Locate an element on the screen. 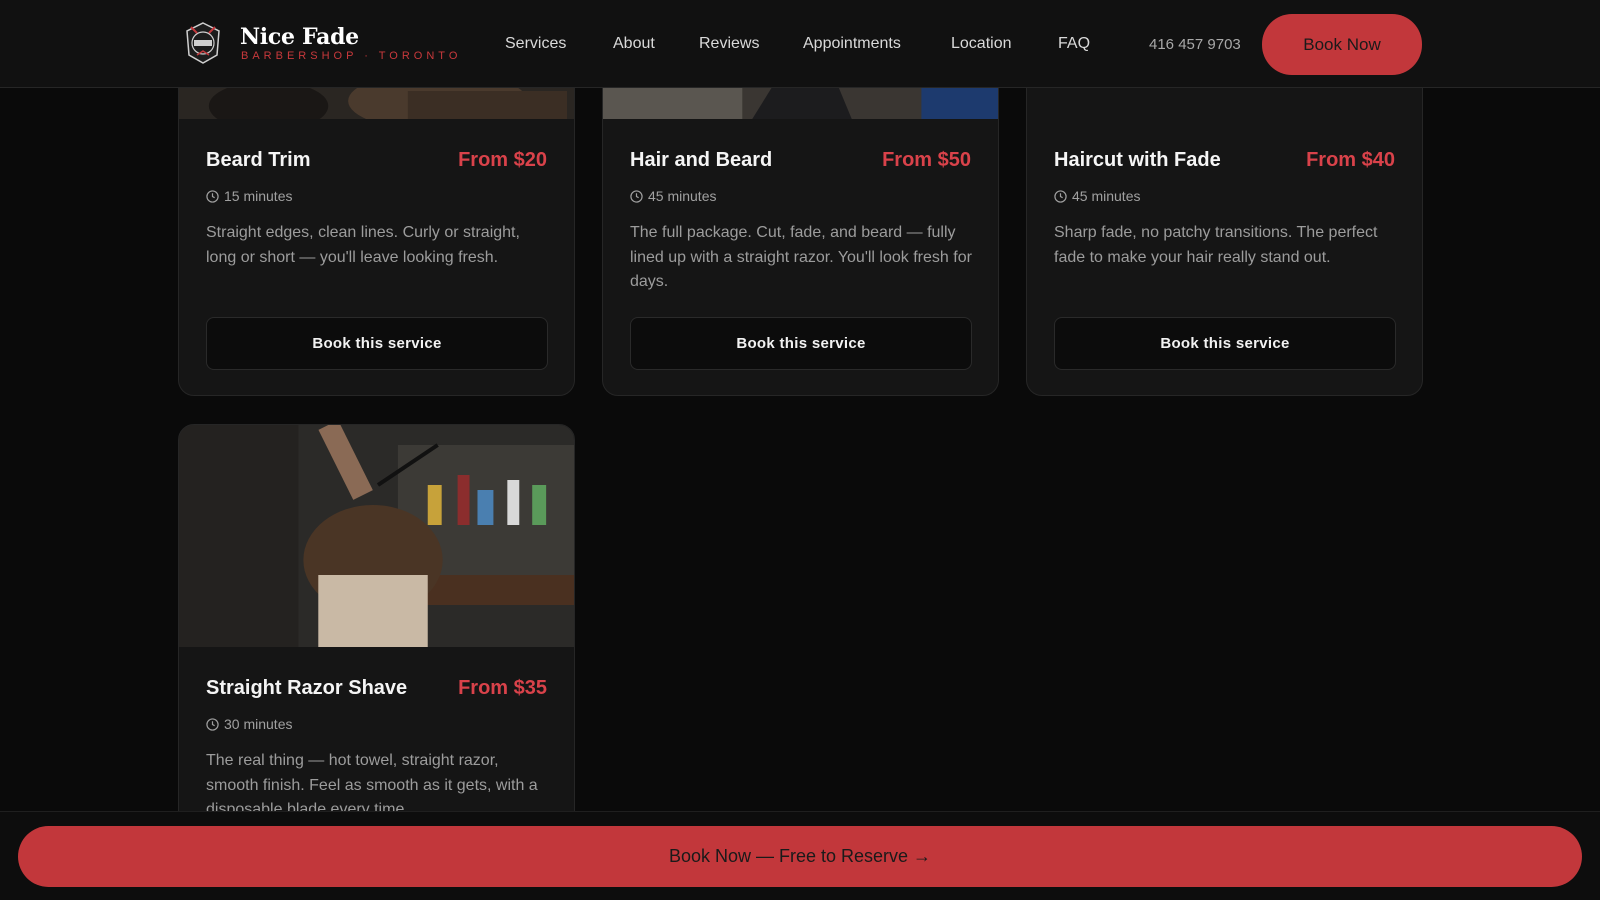 This screenshot has width=1600, height=900. book-now-button: Book Now is located at coordinates (1342, 44).